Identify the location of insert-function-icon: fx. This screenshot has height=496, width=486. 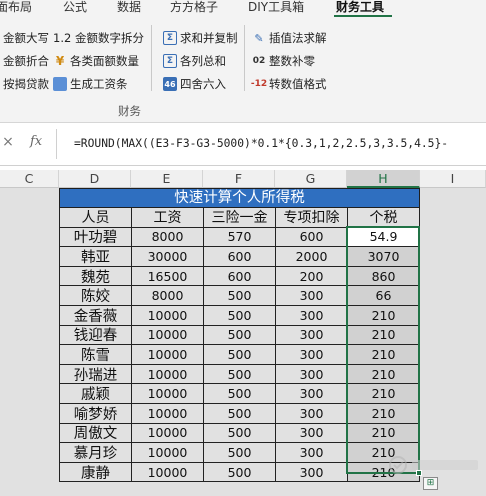
(36, 141).